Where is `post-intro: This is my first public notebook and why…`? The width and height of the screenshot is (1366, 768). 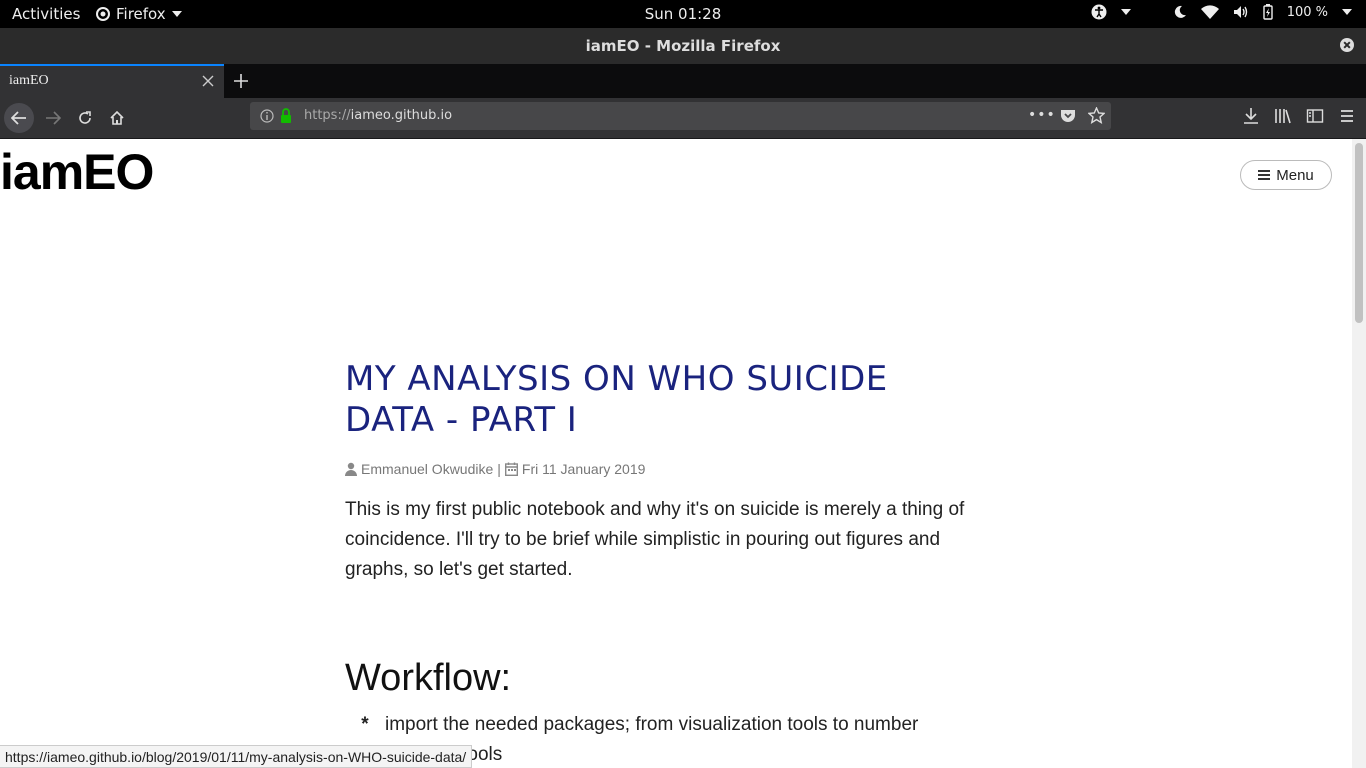 post-intro: This is my first public notebook and why… is located at coordinates (655, 539).